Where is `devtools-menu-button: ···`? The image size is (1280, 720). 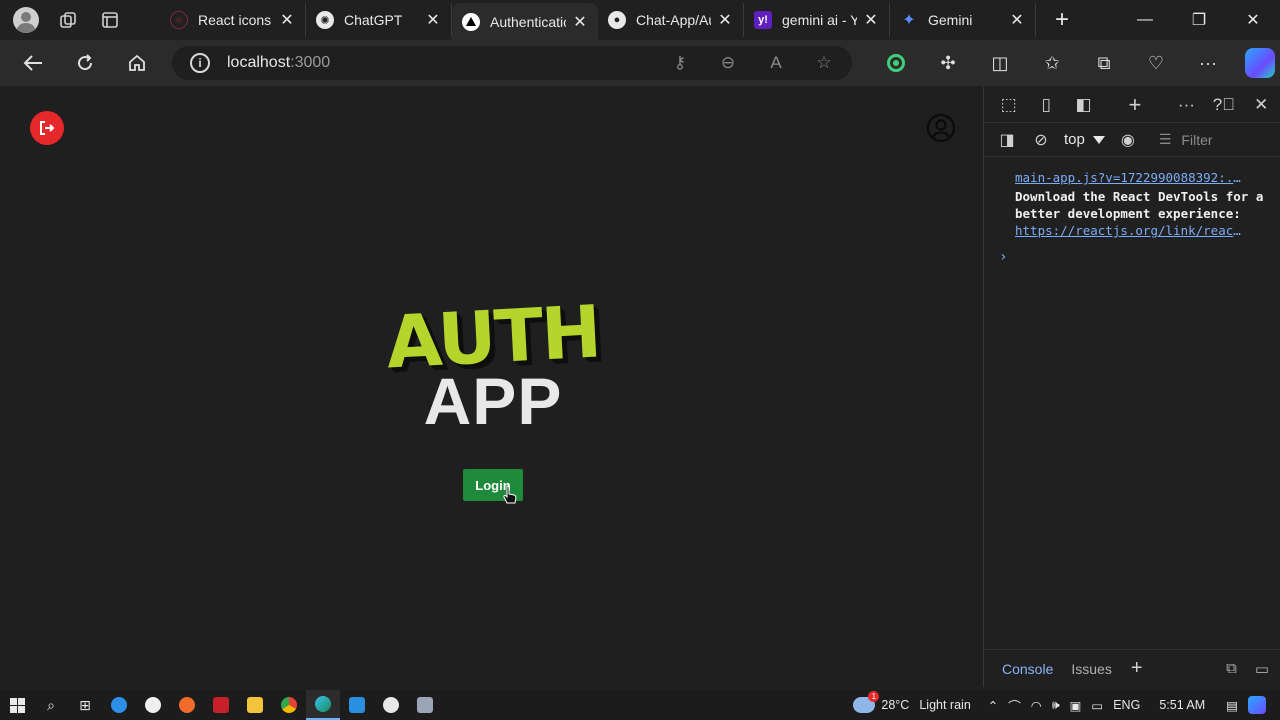
devtools-menu-button: ··· is located at coordinates (1186, 105).